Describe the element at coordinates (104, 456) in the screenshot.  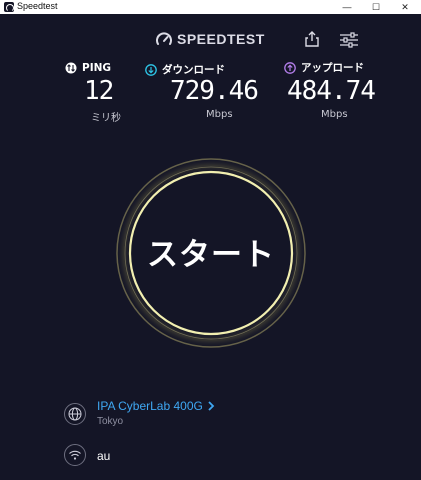
I see `isp-name: au` at that location.